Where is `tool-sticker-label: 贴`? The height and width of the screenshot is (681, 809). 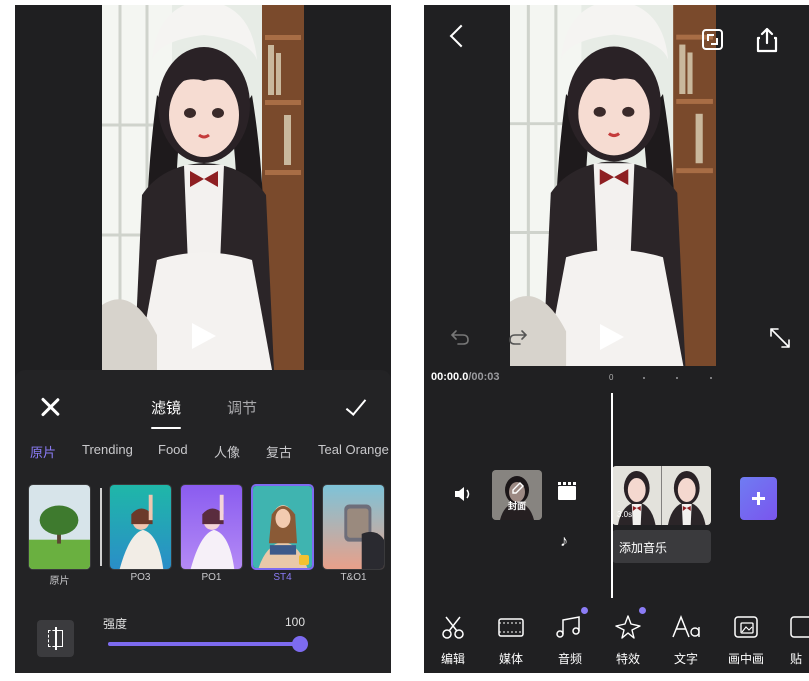
tool-sticker-label: 贴 is located at coordinates (796, 659).